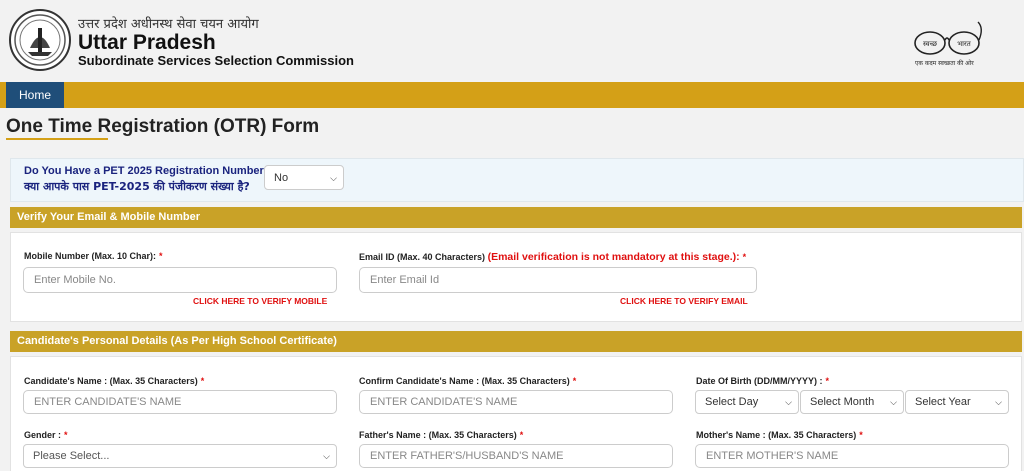 This screenshot has width=1024, height=471. What do you see at coordinates (40, 40) in the screenshot?
I see `up-emblem-logo` at bounding box center [40, 40].